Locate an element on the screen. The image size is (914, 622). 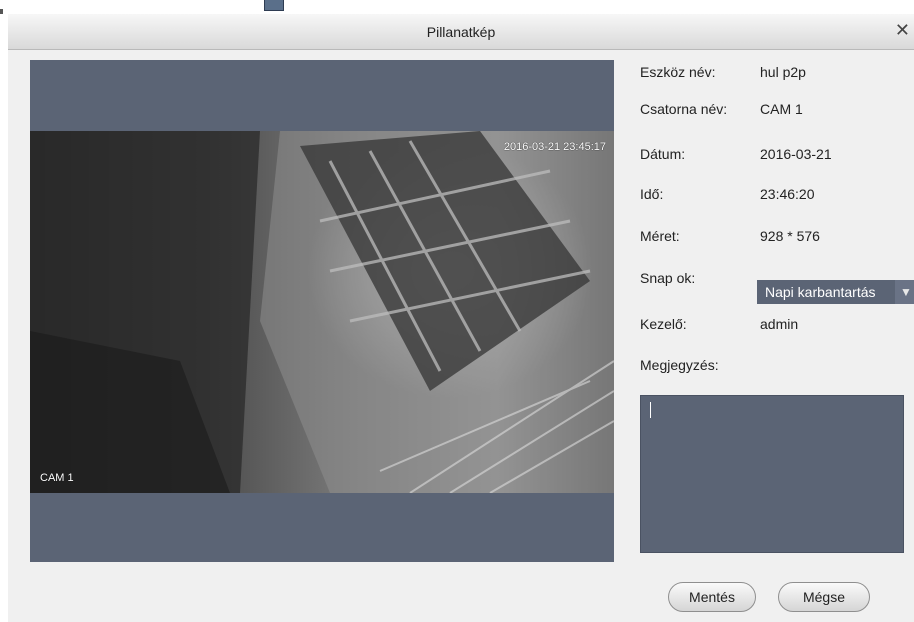
size-value: 928 * 576 is located at coordinates (790, 236).